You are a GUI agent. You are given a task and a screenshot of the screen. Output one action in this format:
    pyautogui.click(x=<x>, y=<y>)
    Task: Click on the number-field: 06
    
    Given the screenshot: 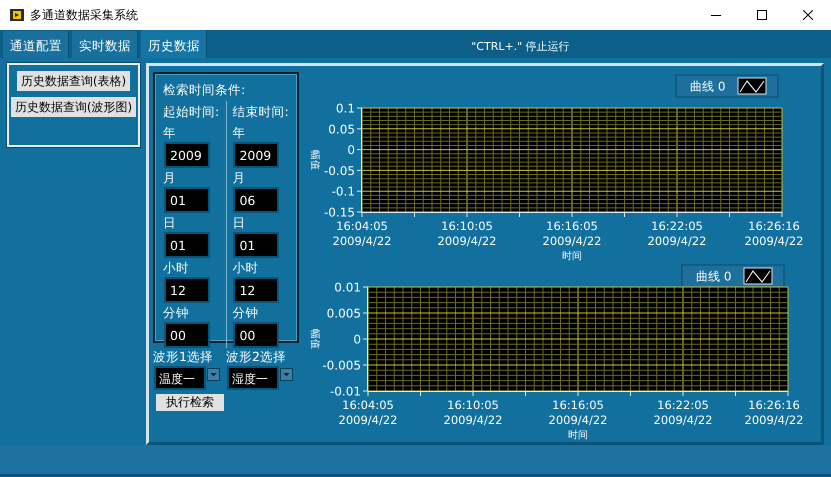 What is the action you would take?
    pyautogui.click(x=256, y=200)
    